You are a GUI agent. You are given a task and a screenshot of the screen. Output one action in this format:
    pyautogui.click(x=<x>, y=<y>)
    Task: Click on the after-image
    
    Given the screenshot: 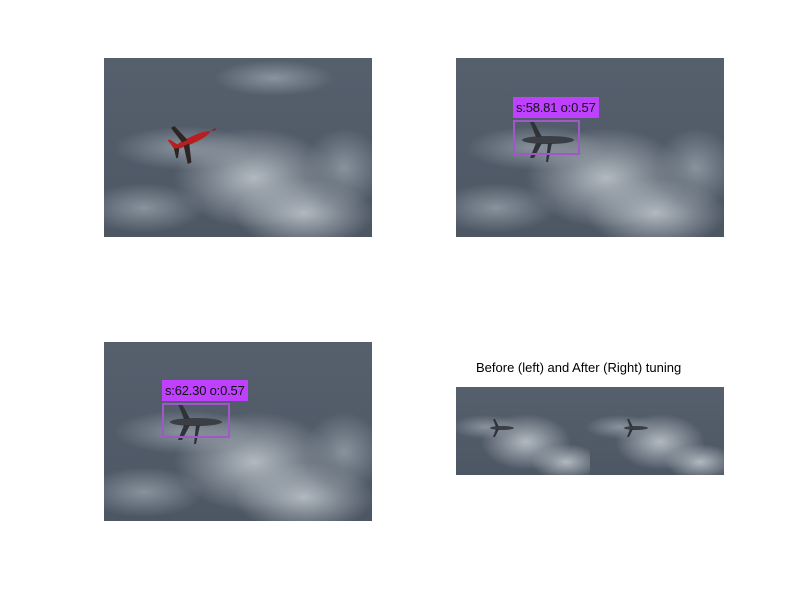 What is the action you would take?
    pyautogui.click(x=654, y=431)
    